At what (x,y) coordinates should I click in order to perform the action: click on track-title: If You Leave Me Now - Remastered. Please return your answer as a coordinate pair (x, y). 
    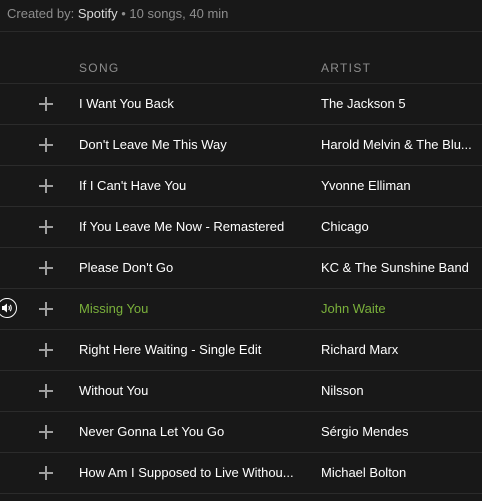
    Looking at the image, I should click on (182, 226).